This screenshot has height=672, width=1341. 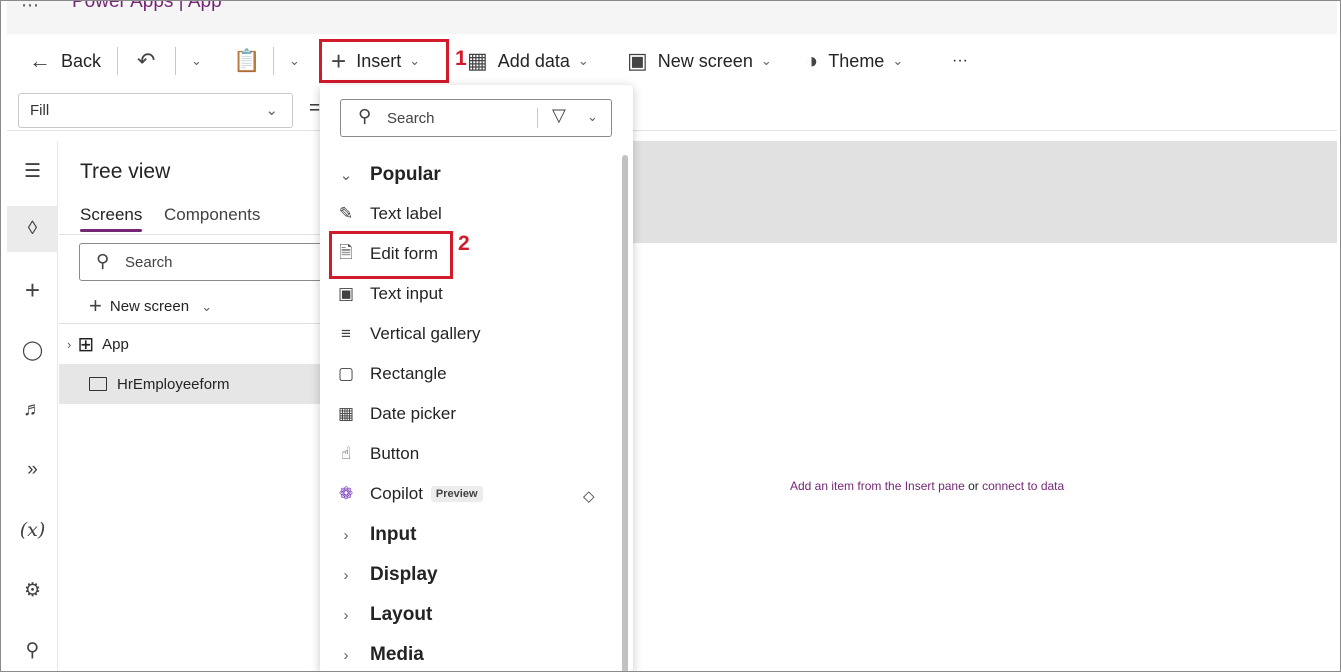 I want to click on category-layout: › Layout, so click(x=383, y=615).